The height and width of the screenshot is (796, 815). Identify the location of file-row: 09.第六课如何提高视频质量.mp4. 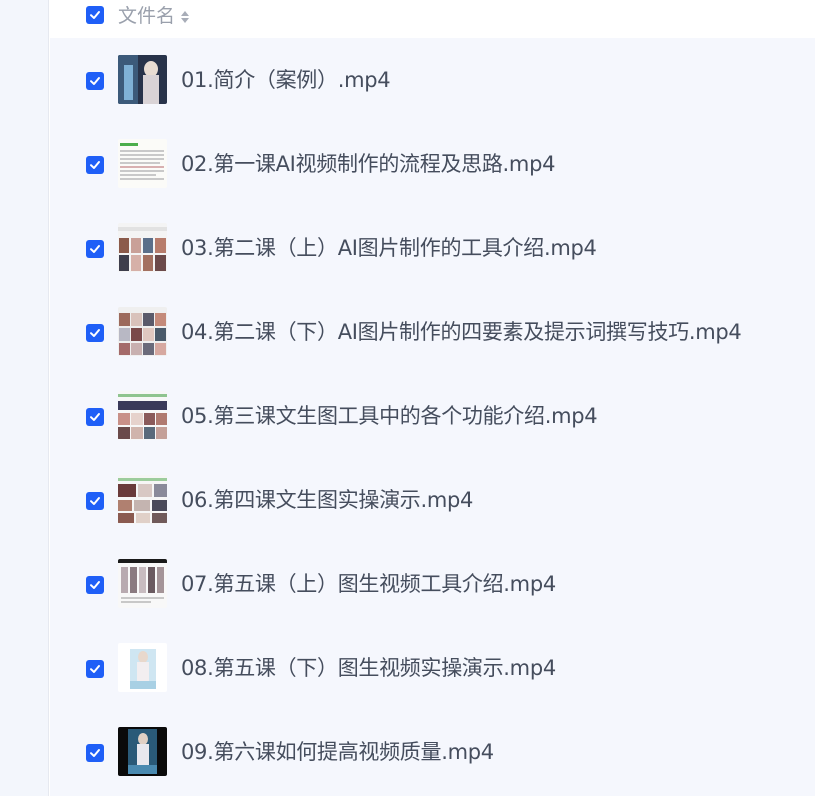
(432, 753).